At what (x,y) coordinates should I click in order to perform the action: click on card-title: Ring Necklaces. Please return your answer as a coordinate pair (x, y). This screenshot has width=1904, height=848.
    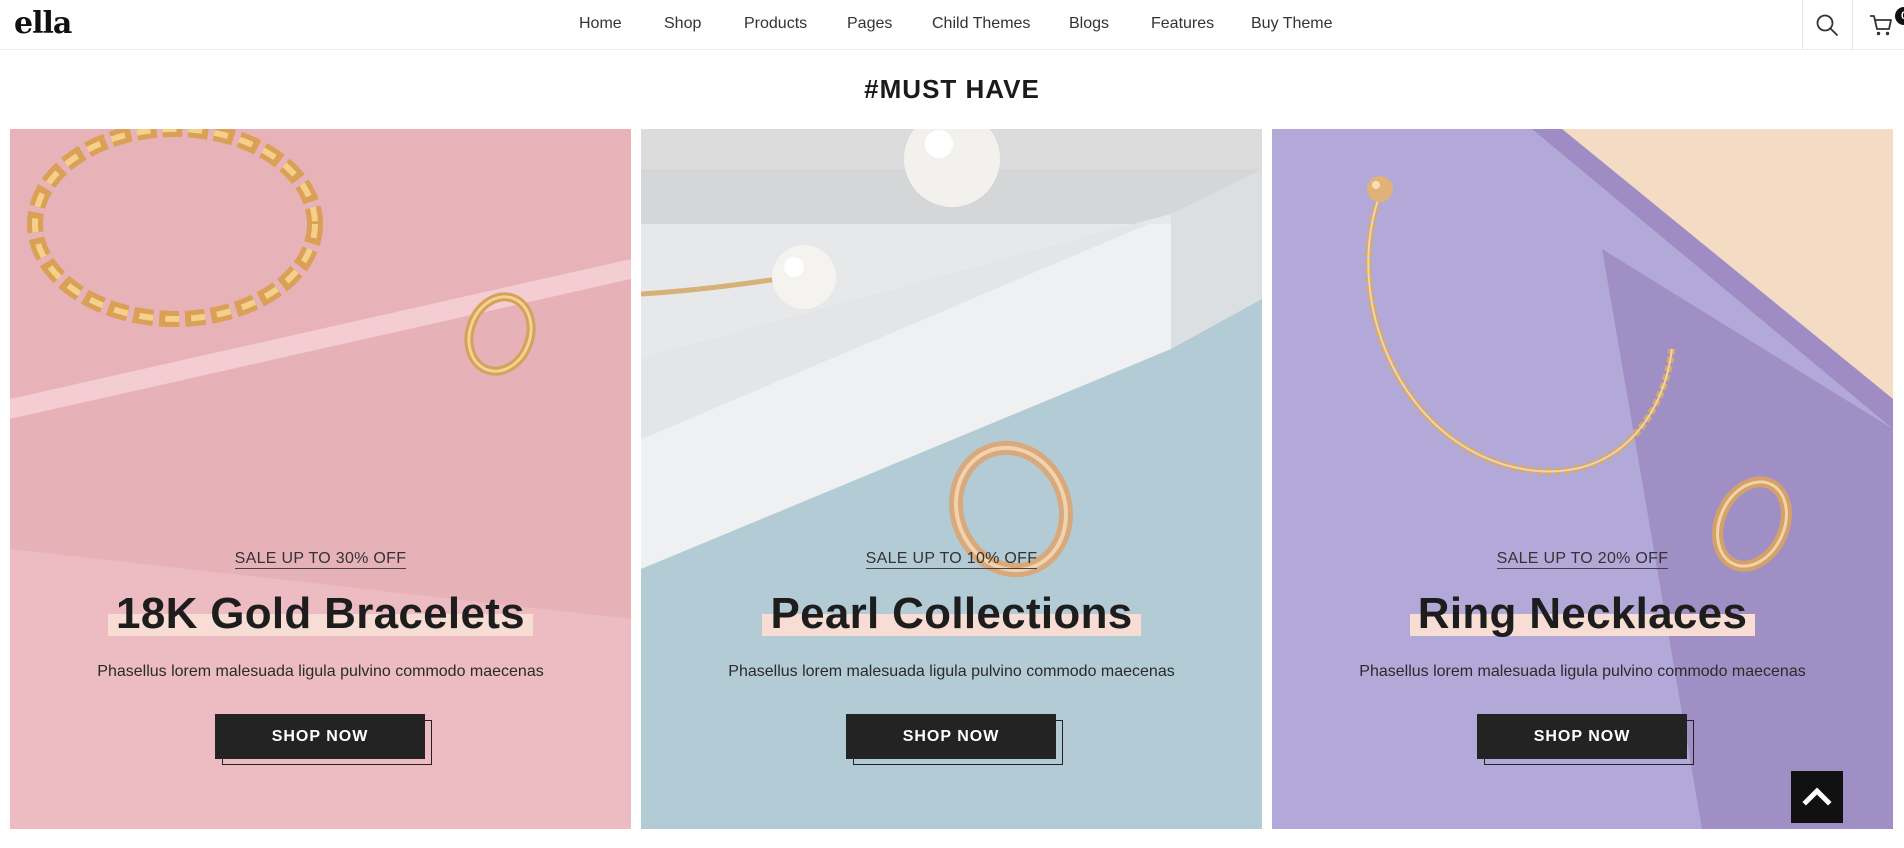
    Looking at the image, I should click on (1582, 614).